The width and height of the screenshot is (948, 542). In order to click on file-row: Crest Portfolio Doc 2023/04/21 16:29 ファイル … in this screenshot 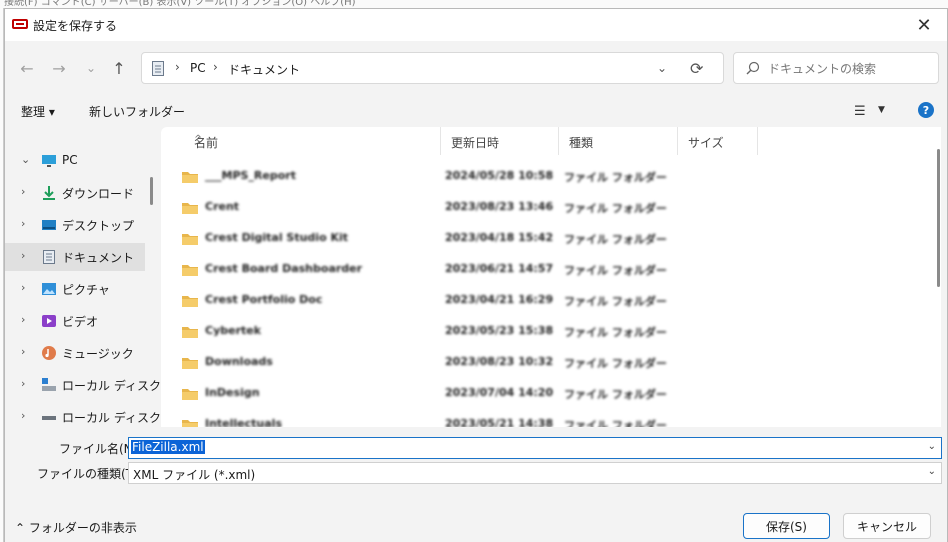, I will do `click(441, 300)`.